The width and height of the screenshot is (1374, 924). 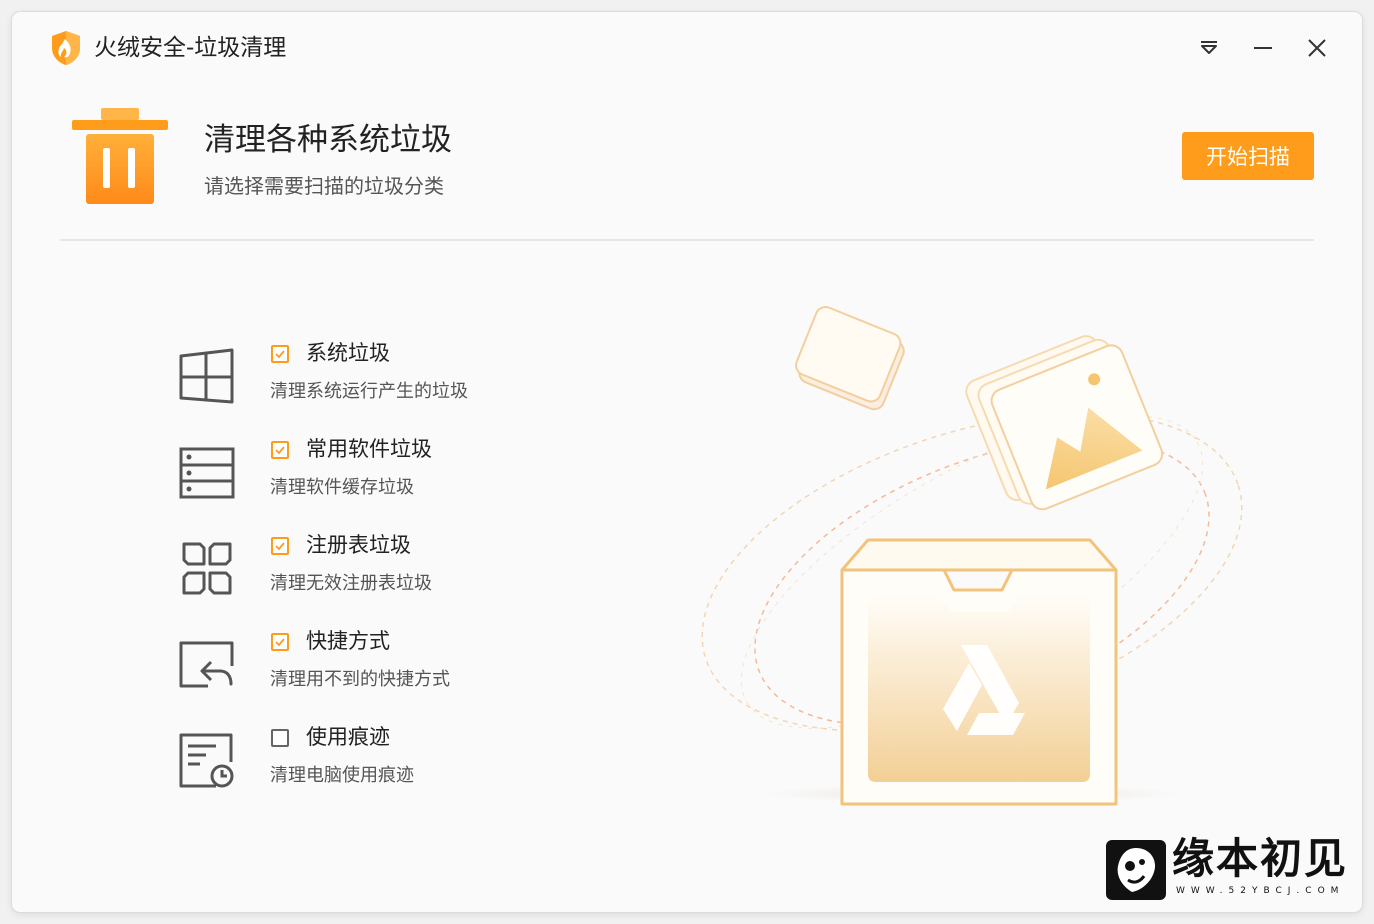 I want to click on title-bar: 火绒安全-垃圾清理, so click(x=687, y=48).